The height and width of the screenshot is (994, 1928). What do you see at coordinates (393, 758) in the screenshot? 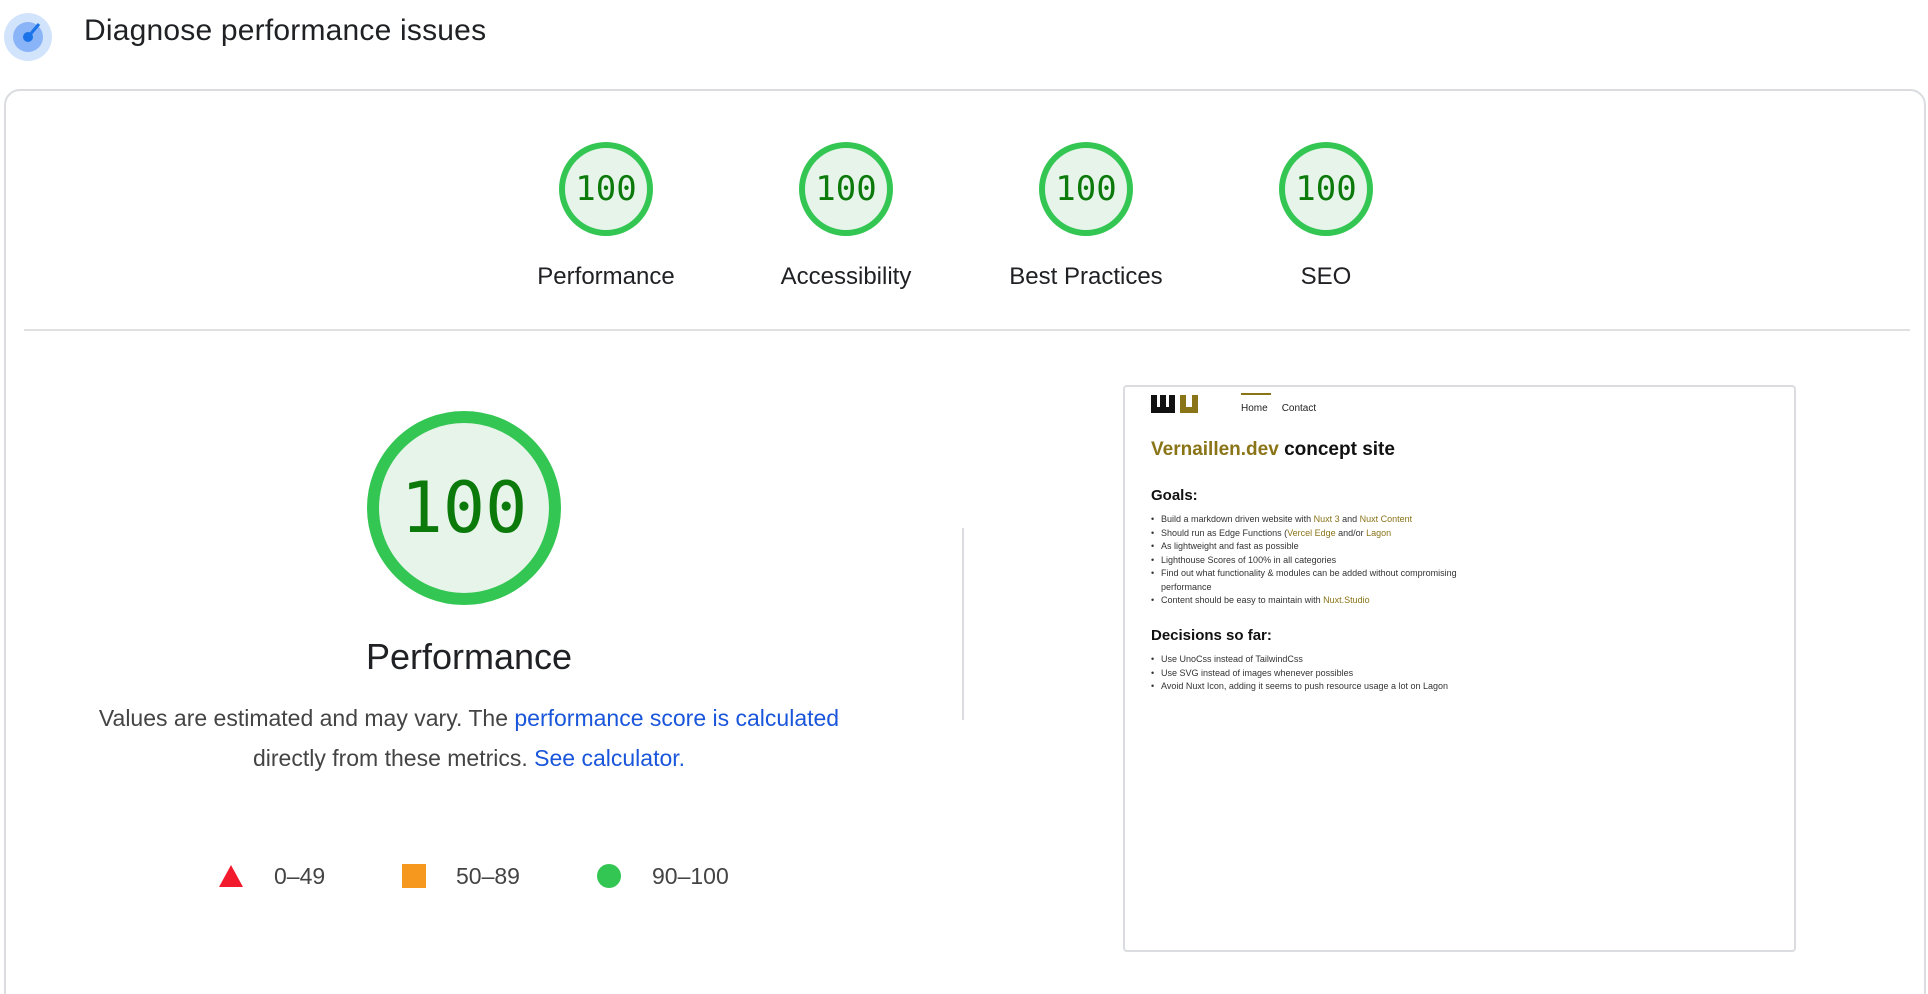
I see `desc-text-2: directly from these metrics.` at bounding box center [393, 758].